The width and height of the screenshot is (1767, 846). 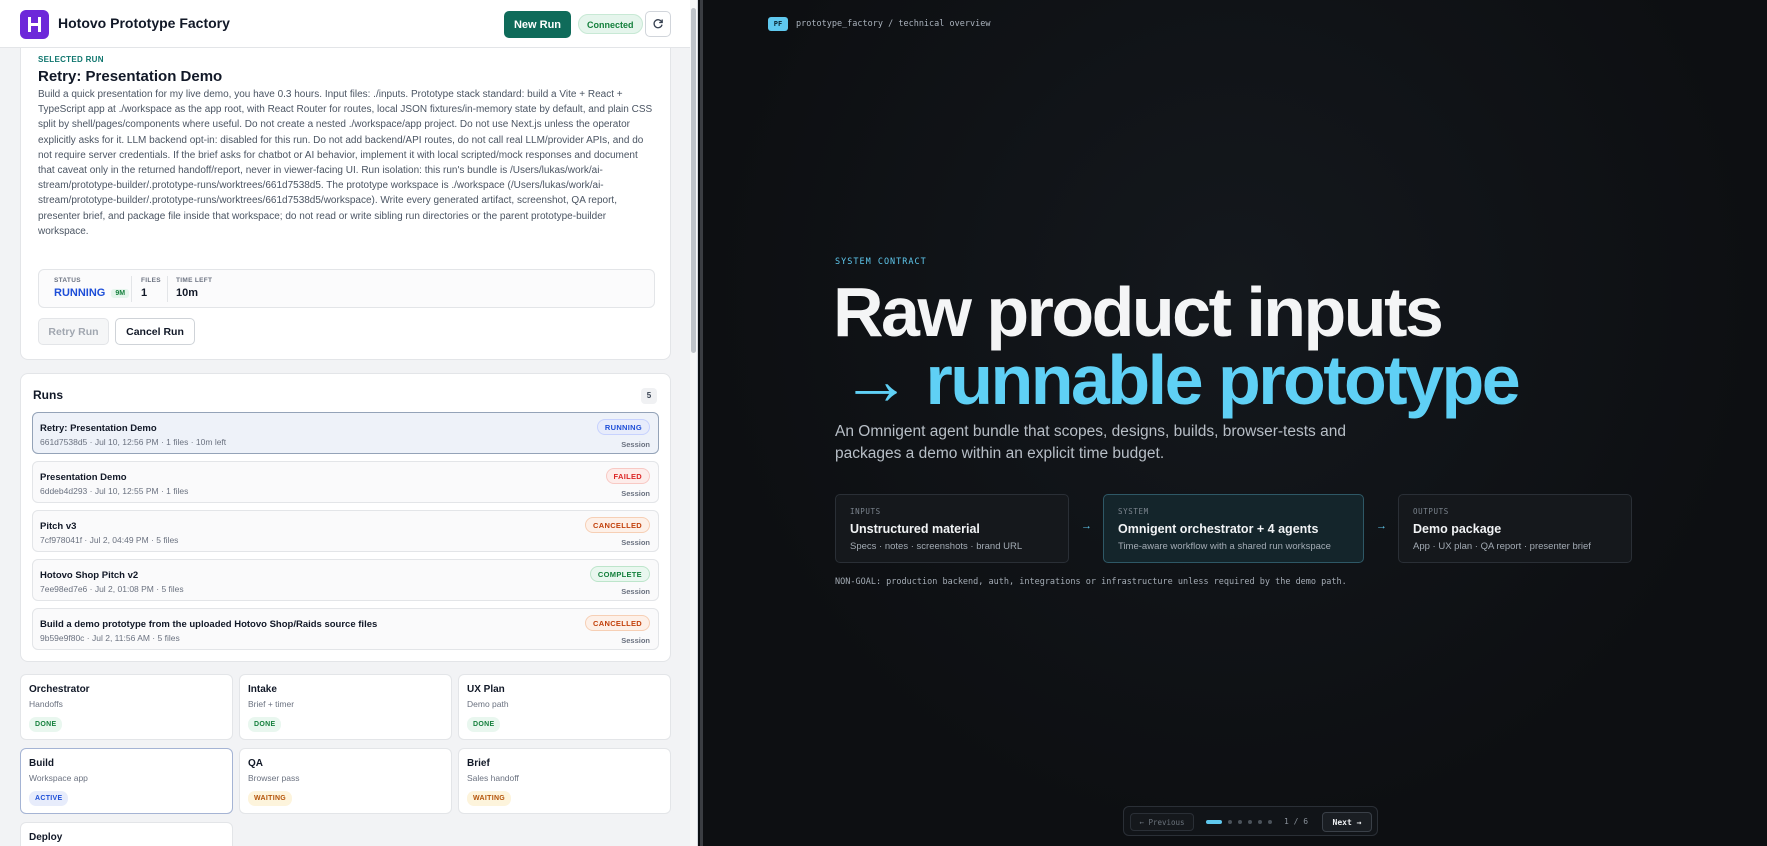 I want to click on selected-run-title: Retry: Presentation Demo, so click(x=130, y=76).